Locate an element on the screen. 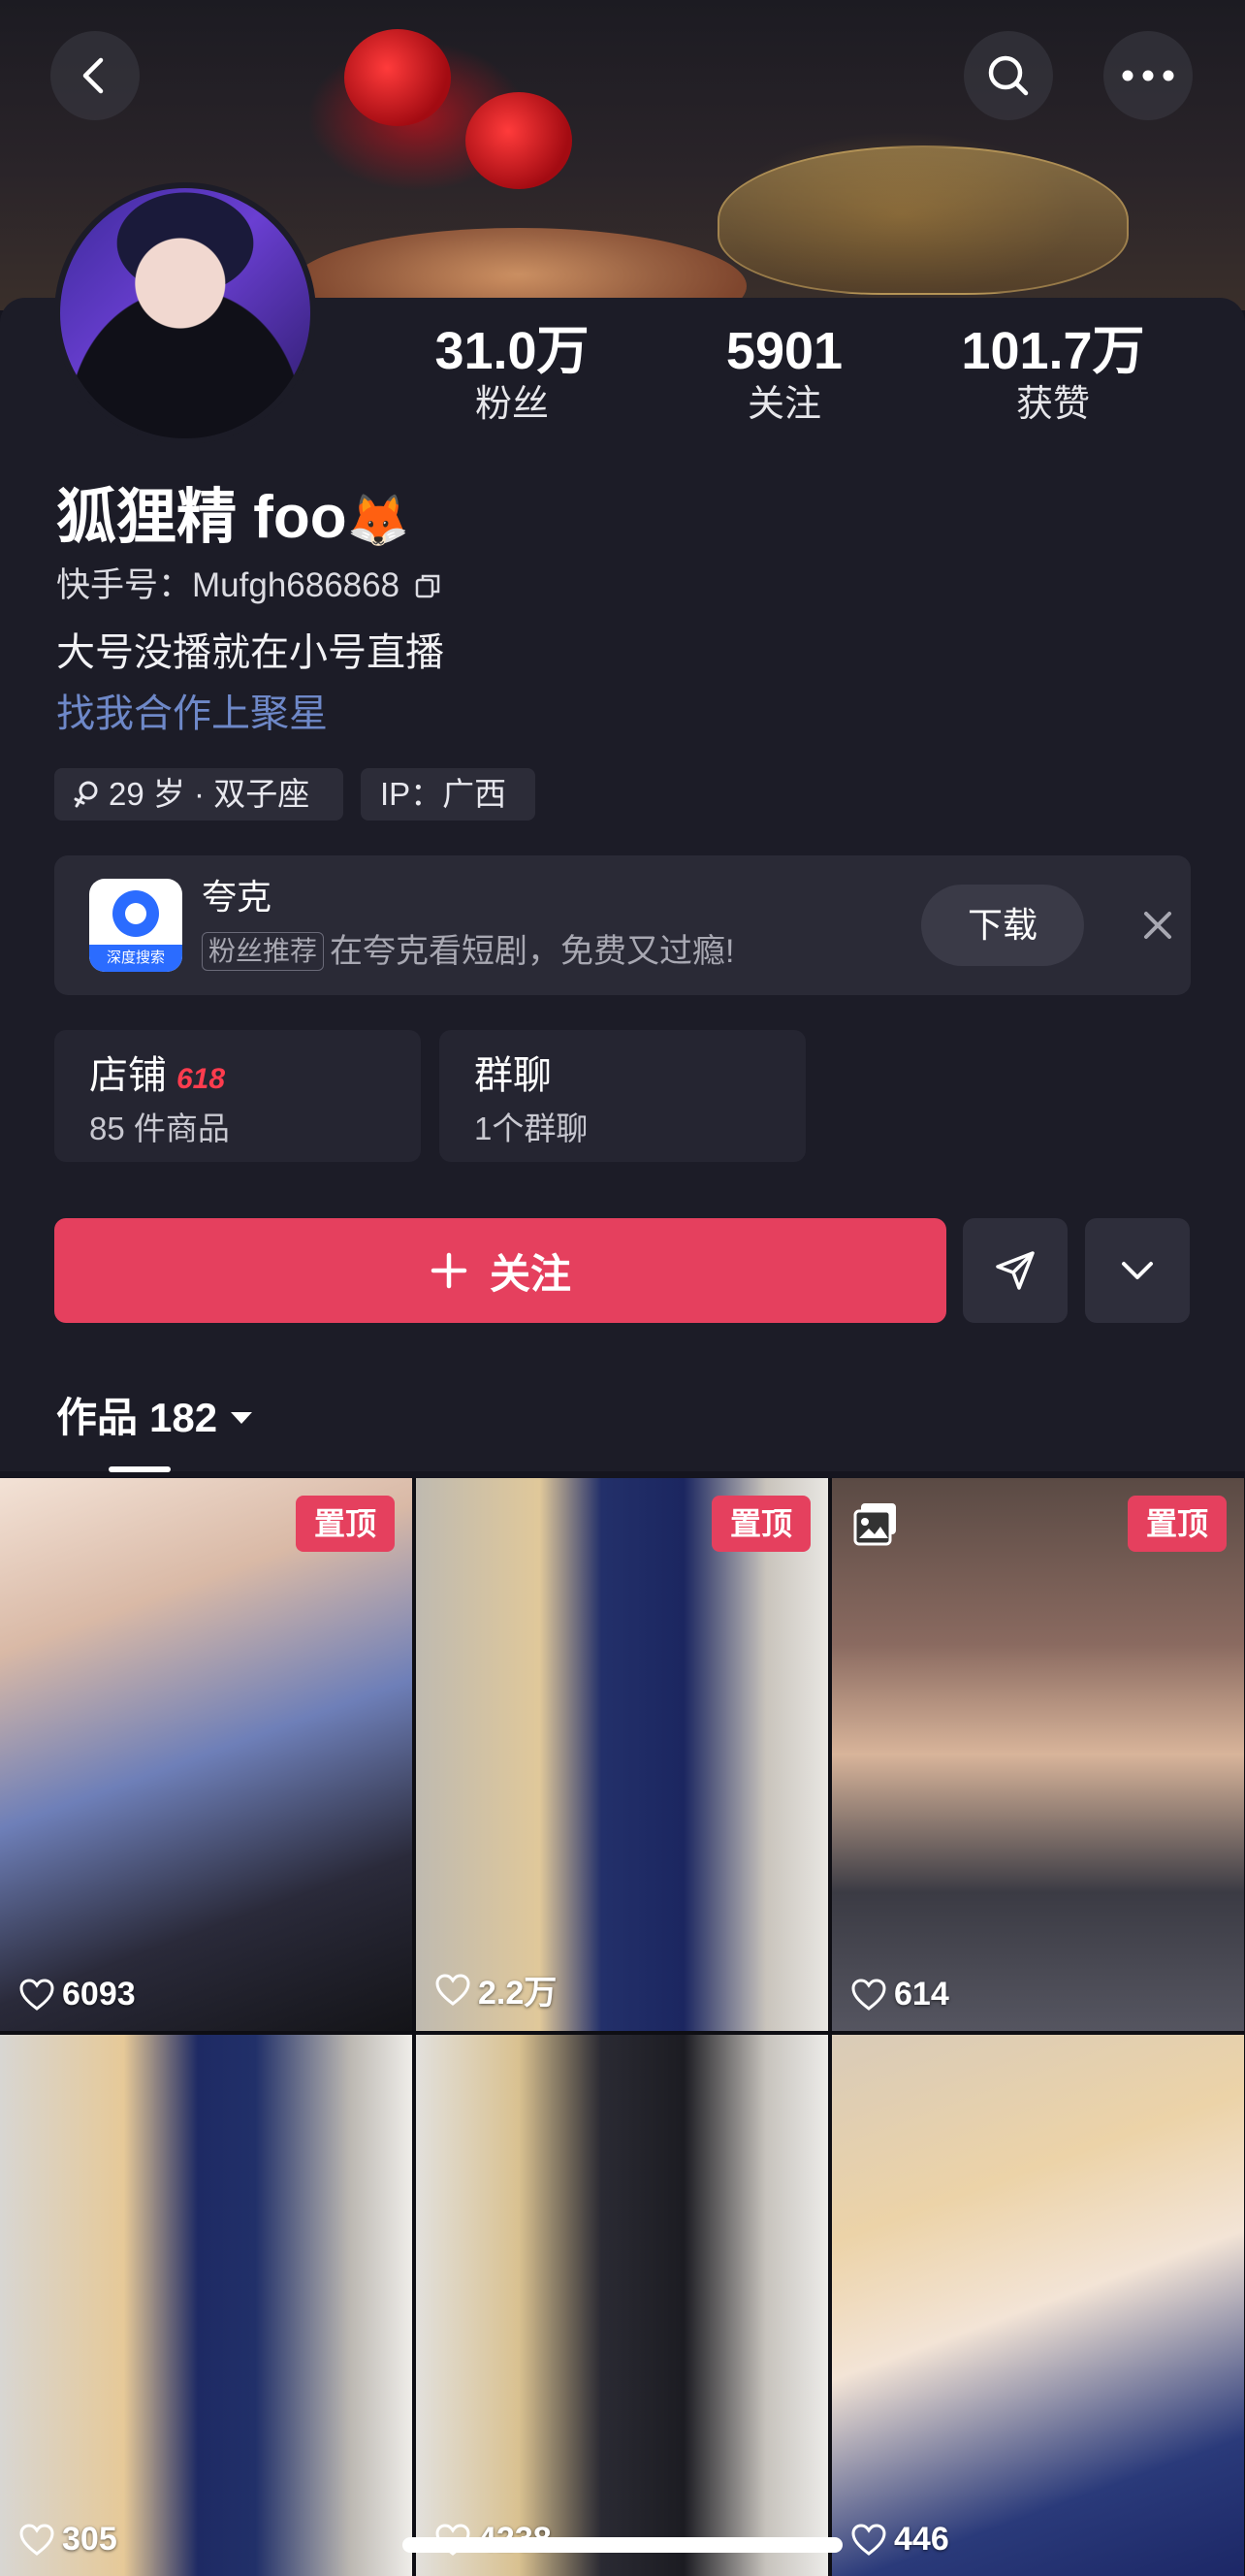 Image resolution: width=1245 pixels, height=2576 pixels. photo-icon is located at coordinates (875, 1524).